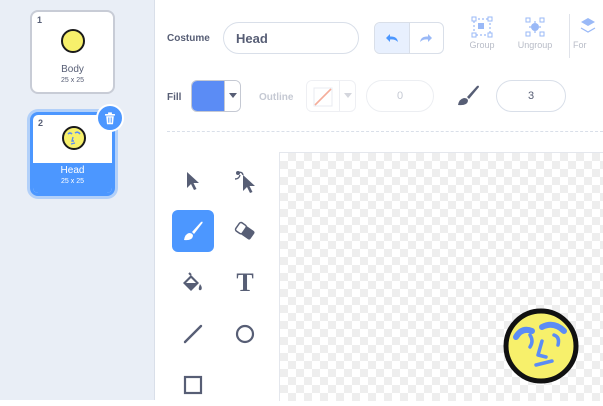 Image resolution: width=603 pixels, height=406 pixels. I want to click on outline-color-picker, so click(331, 96).